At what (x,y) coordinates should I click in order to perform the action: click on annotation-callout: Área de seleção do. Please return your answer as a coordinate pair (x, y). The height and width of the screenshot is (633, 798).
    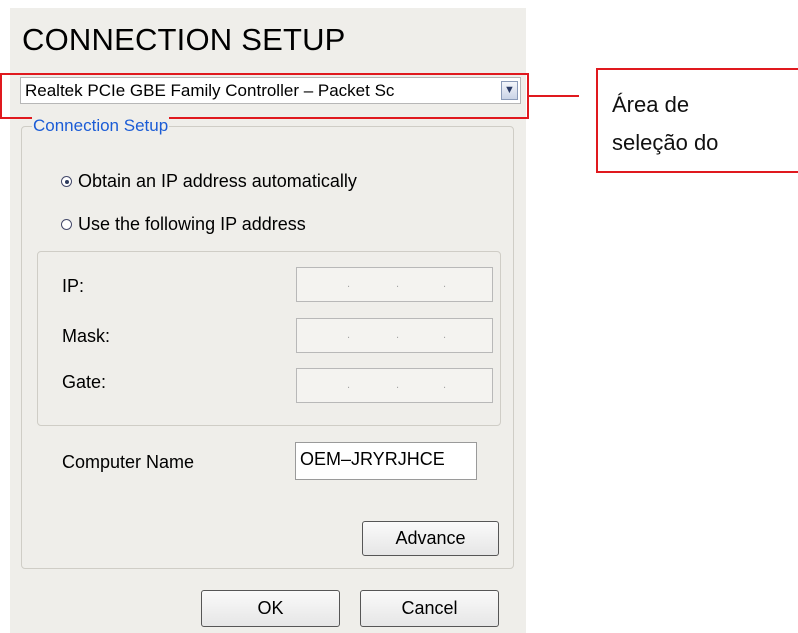
    Looking at the image, I should click on (697, 120).